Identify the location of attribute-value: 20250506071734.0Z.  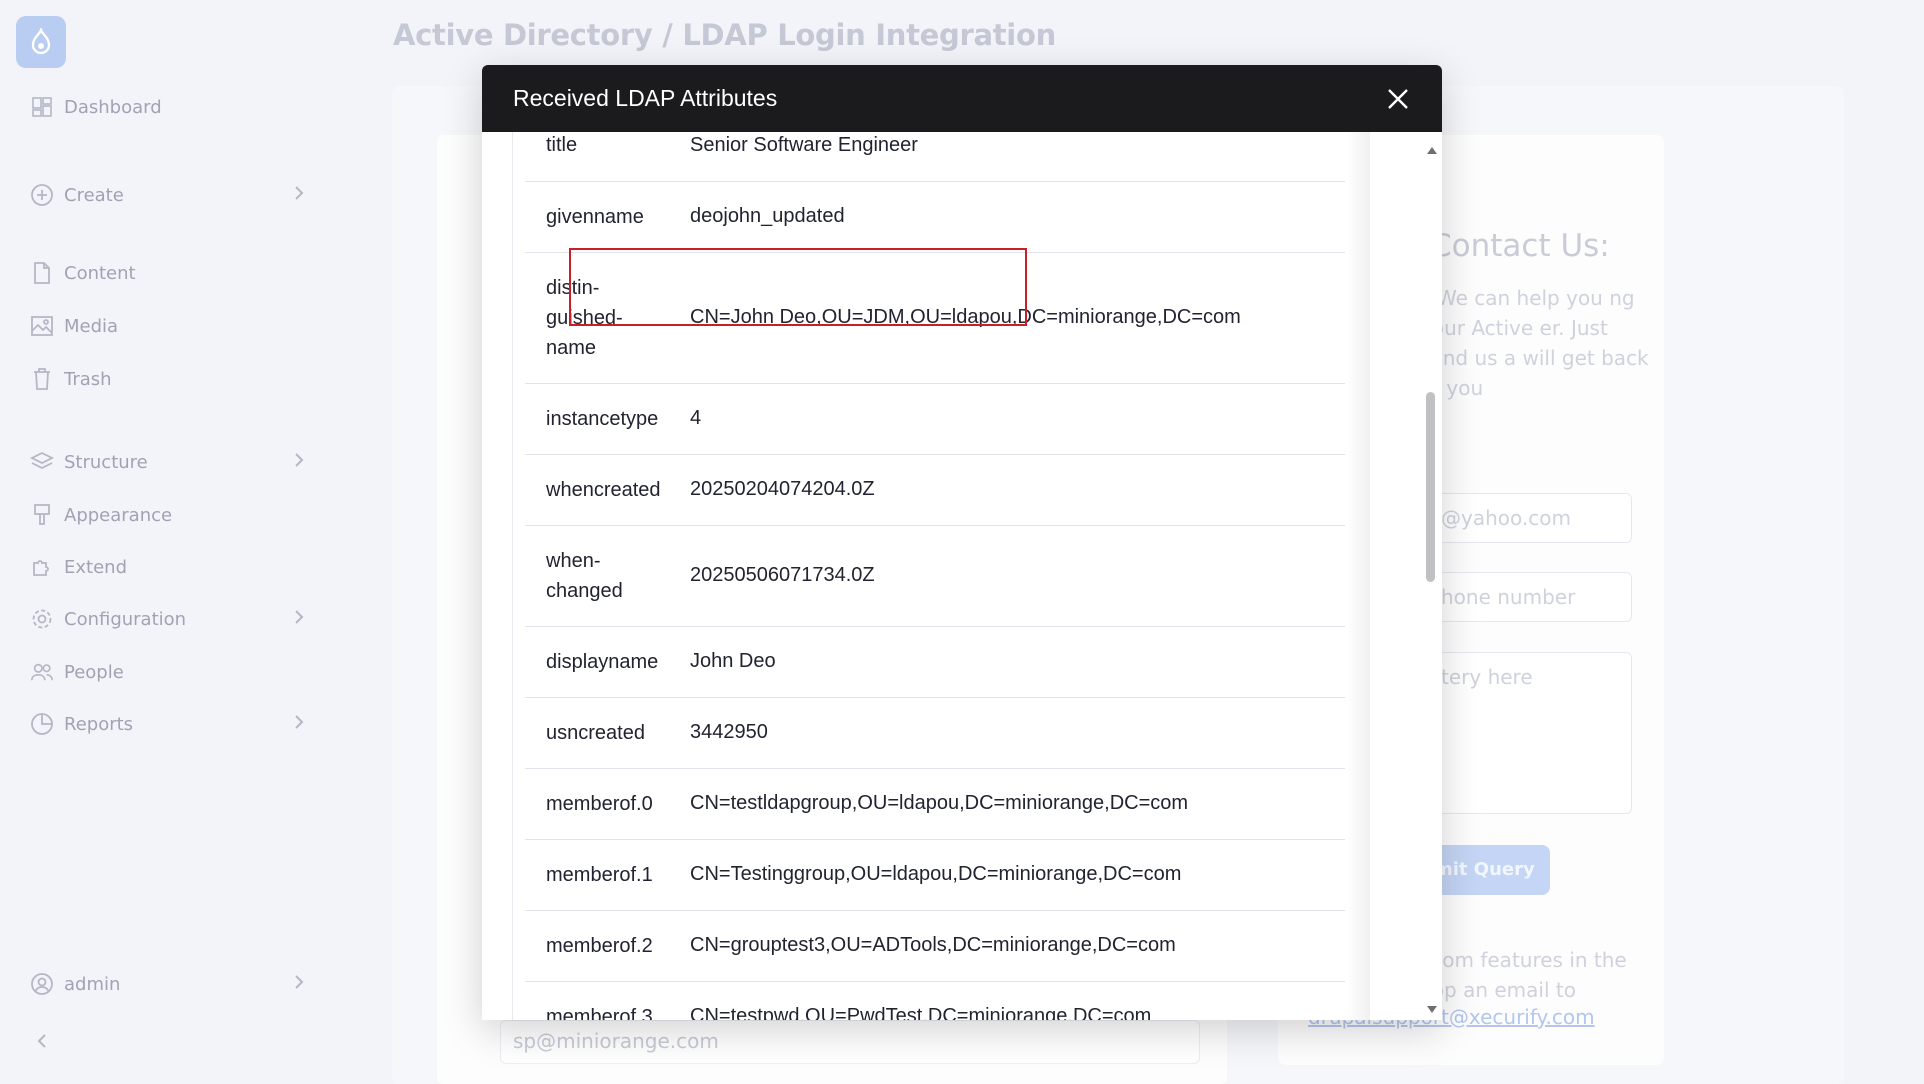
(1017, 576).